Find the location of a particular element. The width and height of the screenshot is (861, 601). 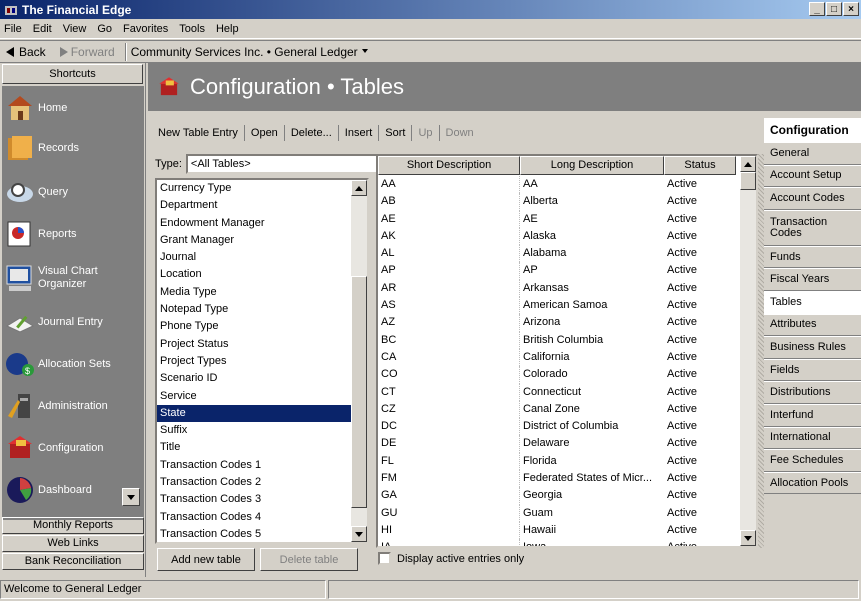

shortcut-configuration: Configuration is located at coordinates (74, 448).